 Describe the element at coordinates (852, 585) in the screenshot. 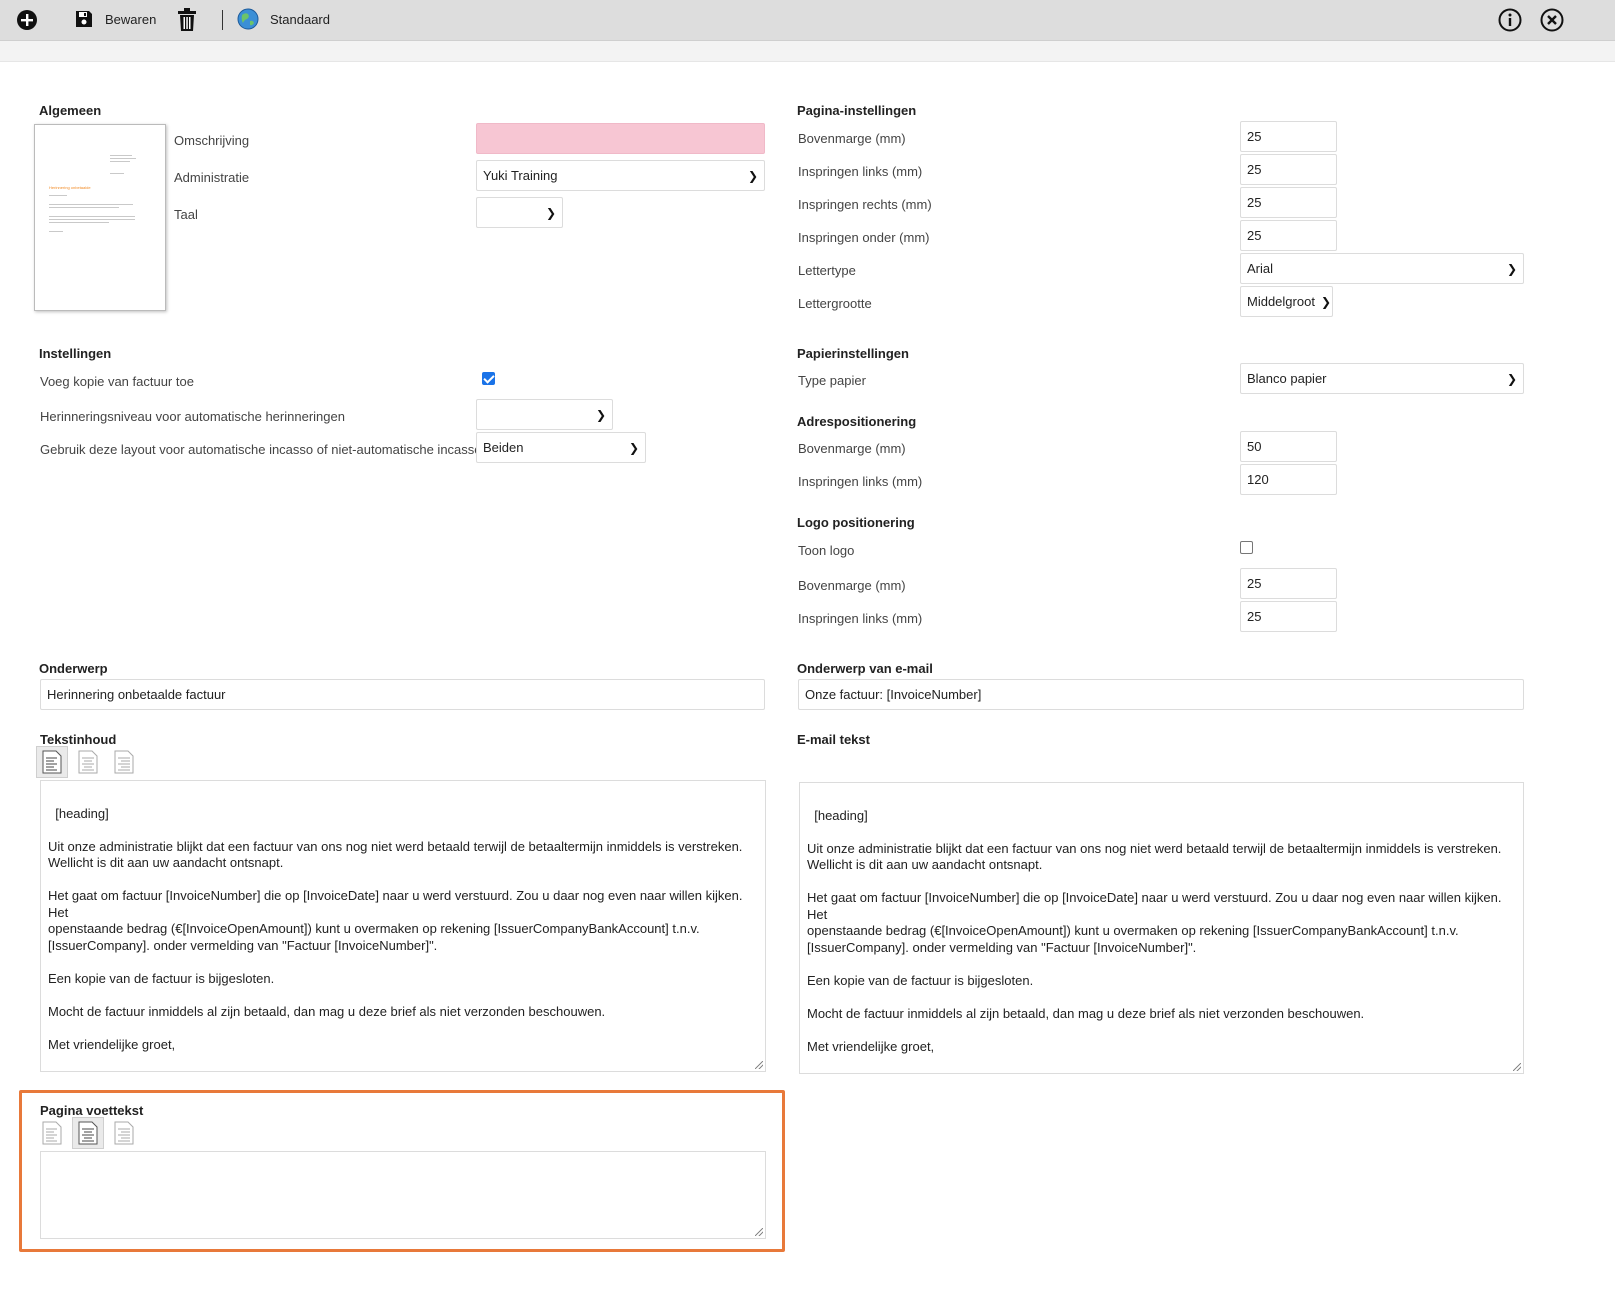

I see `logo-boven-label: Bovenmarge (mm)` at that location.